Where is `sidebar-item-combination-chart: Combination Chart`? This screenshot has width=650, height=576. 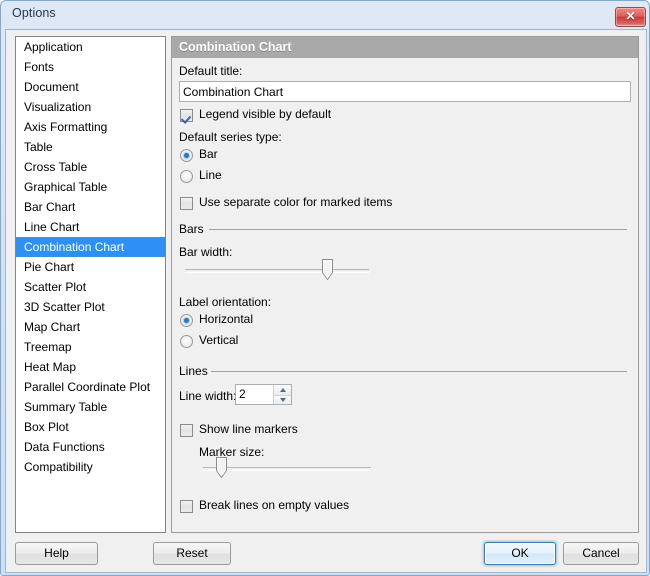 sidebar-item-combination-chart: Combination Chart is located at coordinates (90, 247).